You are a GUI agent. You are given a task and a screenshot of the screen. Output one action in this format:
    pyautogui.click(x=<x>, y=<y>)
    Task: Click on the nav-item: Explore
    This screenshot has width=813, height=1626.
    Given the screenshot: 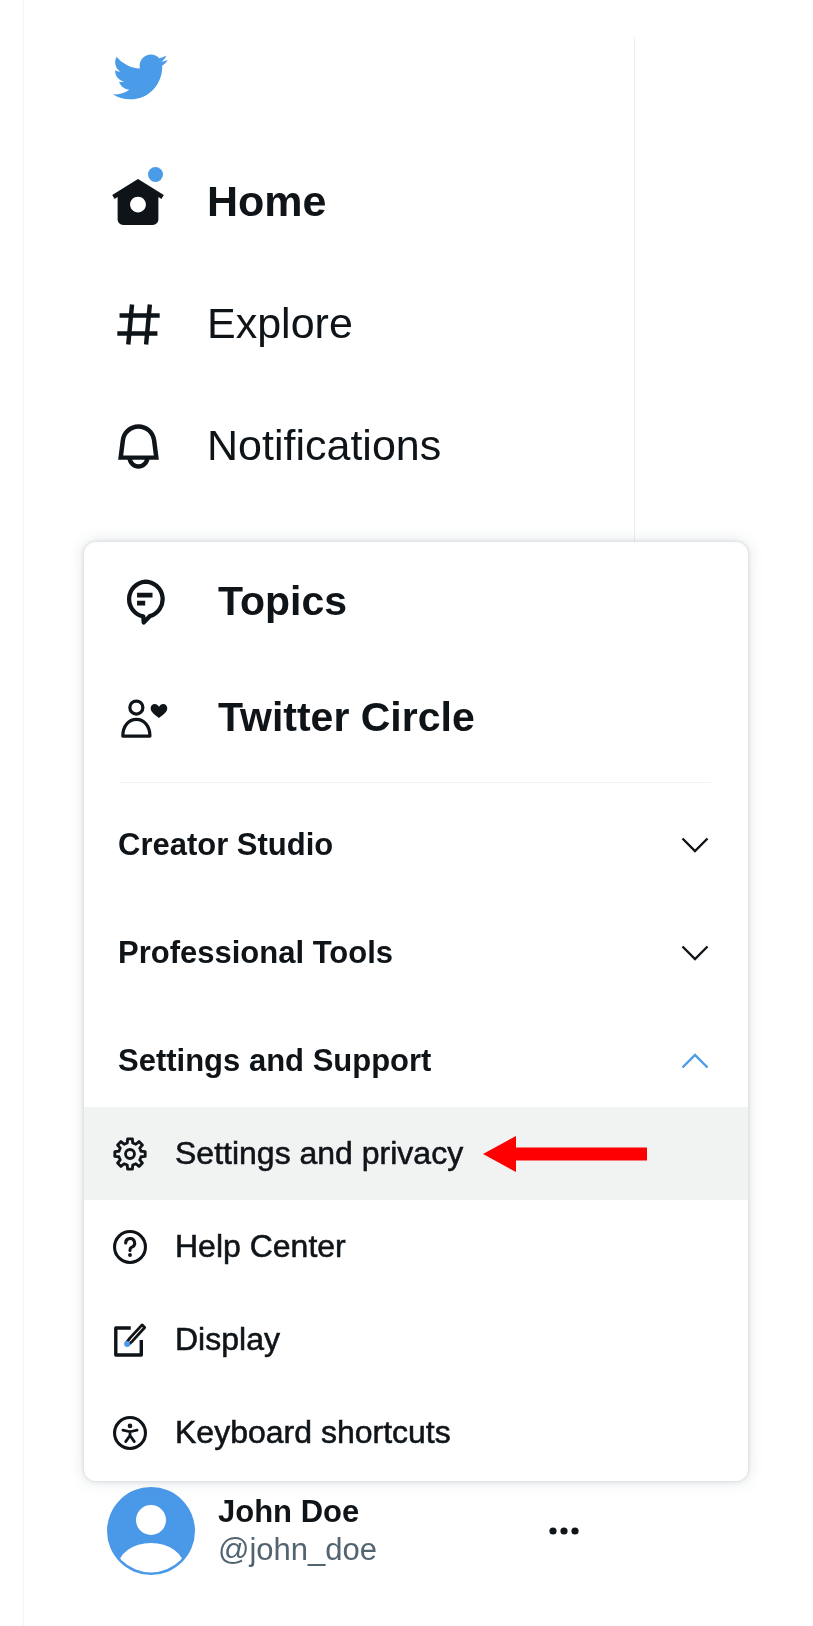 What is the action you would take?
    pyautogui.click(x=231, y=324)
    